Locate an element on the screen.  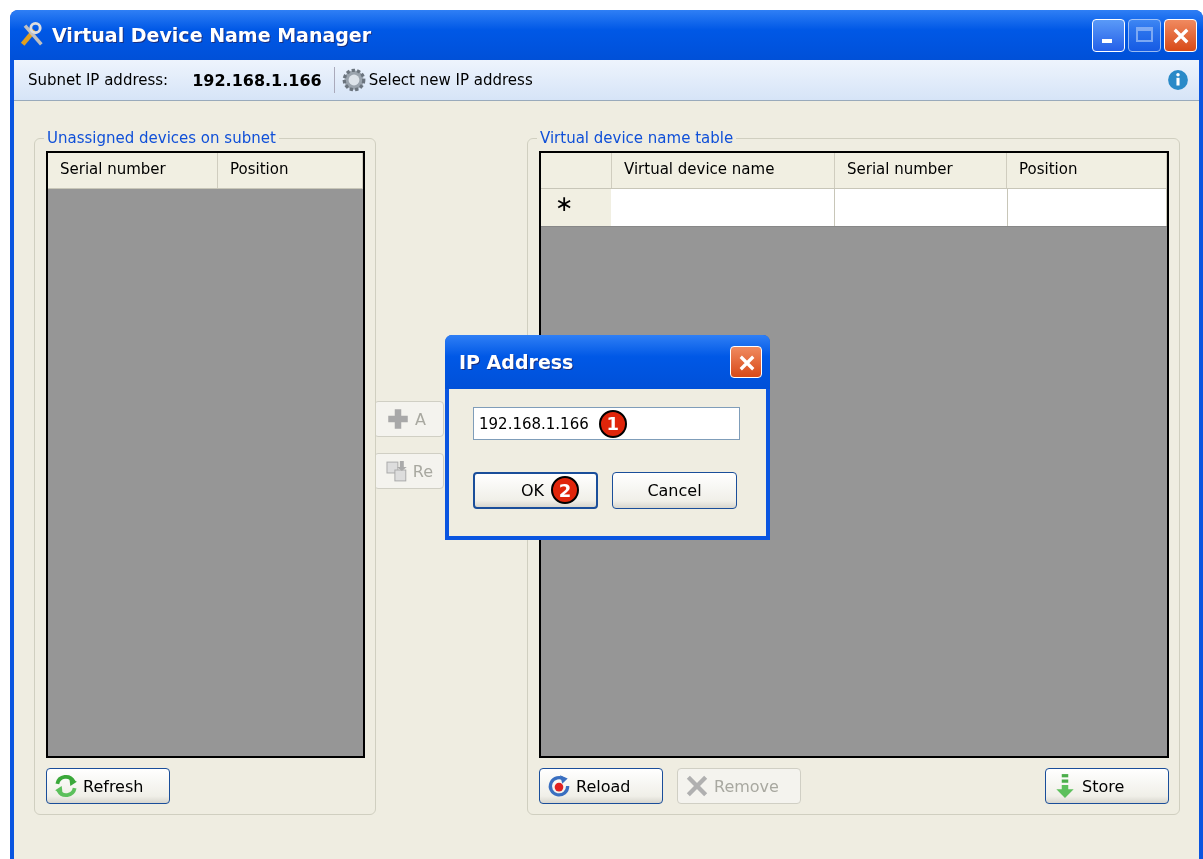
ip-input-field: 192.168.1.166 1 is located at coordinates (606, 423).